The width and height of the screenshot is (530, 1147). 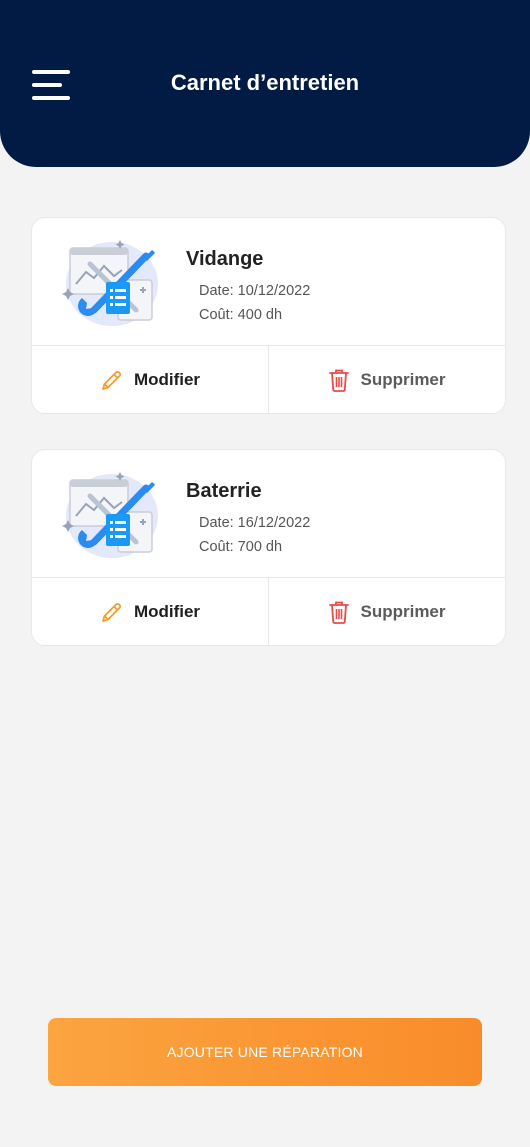 I want to click on repair-name: Vidange, so click(x=225, y=259).